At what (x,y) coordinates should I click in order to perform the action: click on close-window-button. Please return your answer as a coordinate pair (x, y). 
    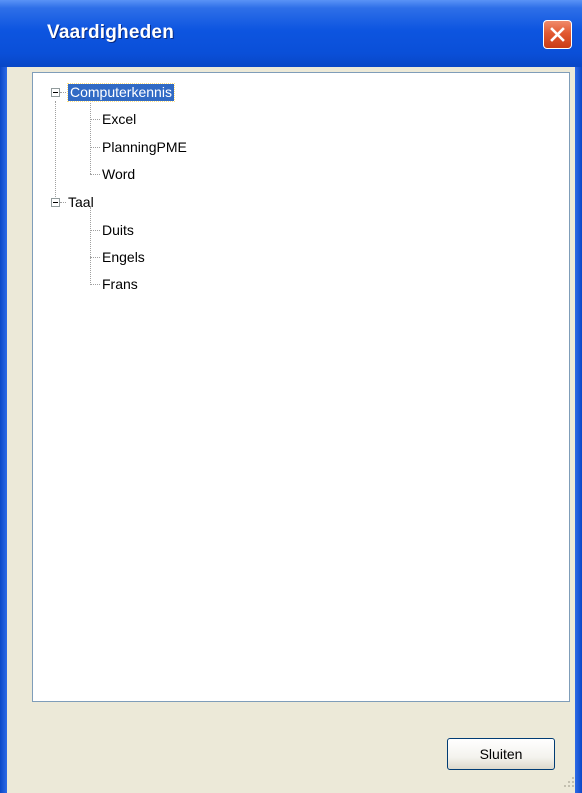
    Looking at the image, I should click on (557, 34).